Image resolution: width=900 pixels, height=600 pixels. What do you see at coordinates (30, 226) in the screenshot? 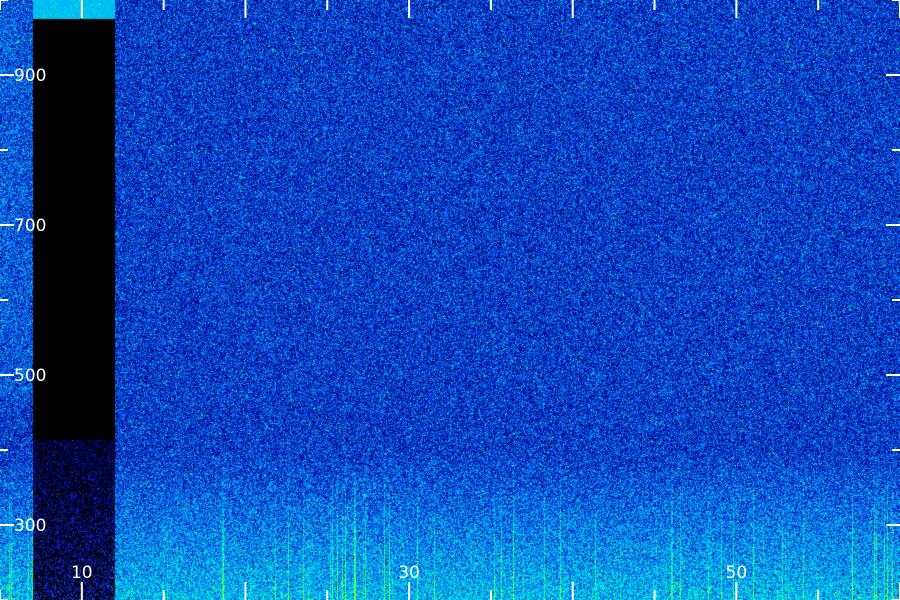
I see `y-tick-label: 700` at bounding box center [30, 226].